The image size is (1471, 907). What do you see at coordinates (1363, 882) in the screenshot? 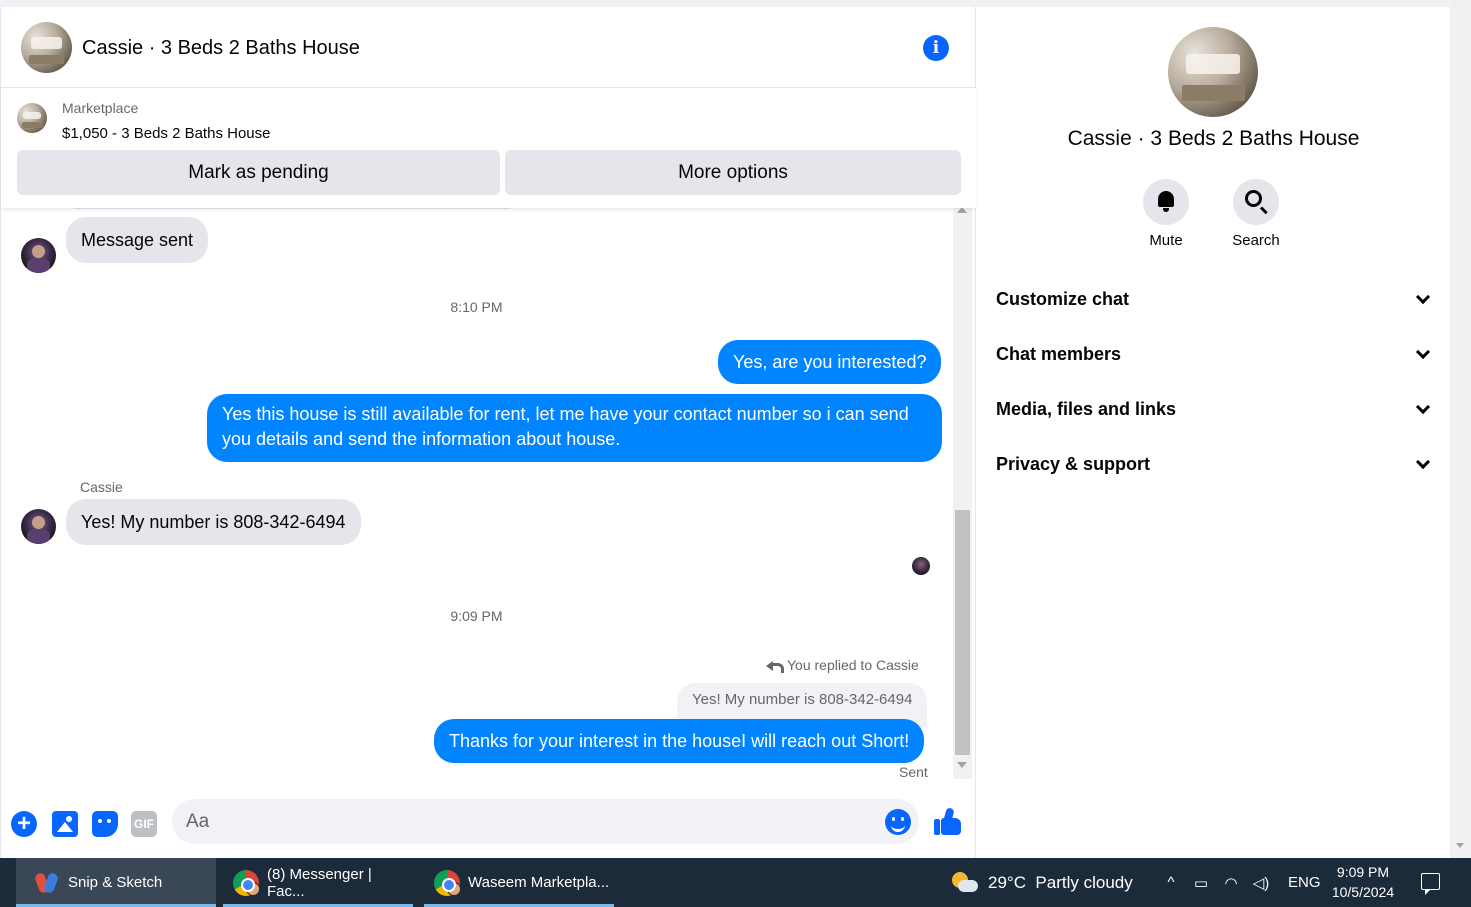
I see `clock: 9:09 PM 10/5/2024` at bounding box center [1363, 882].